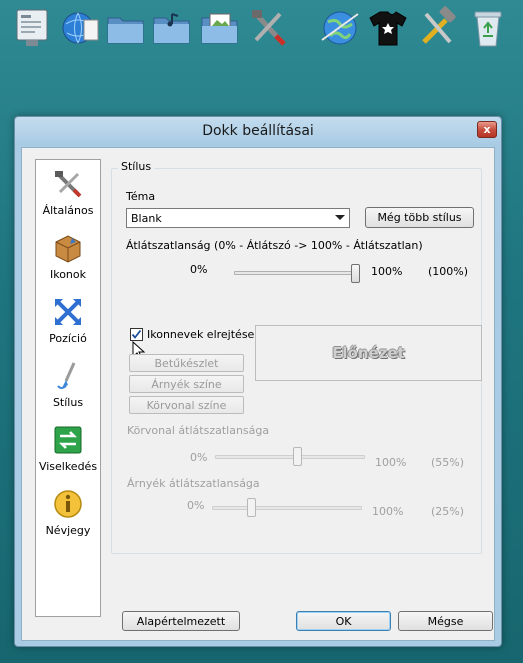 This screenshot has width=523, height=663. What do you see at coordinates (297, 273) in the screenshot?
I see `opacity-slider-track` at bounding box center [297, 273].